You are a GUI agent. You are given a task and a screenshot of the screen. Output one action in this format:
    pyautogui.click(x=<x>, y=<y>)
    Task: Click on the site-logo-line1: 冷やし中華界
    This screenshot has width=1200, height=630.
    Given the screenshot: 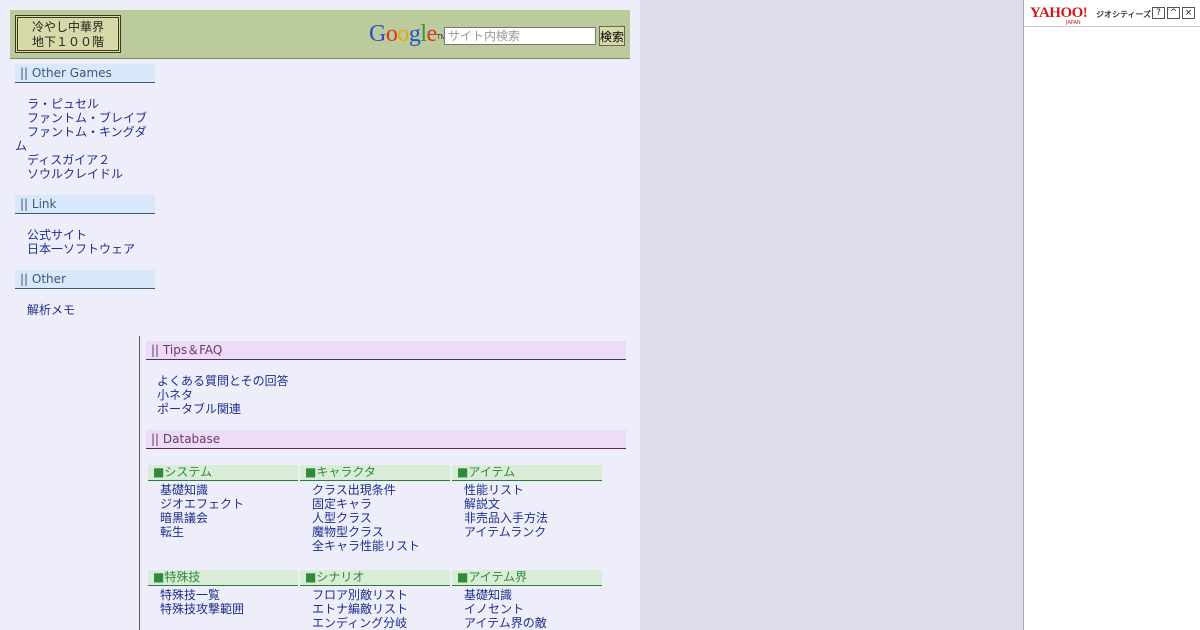 What is the action you would take?
    pyautogui.click(x=67, y=27)
    